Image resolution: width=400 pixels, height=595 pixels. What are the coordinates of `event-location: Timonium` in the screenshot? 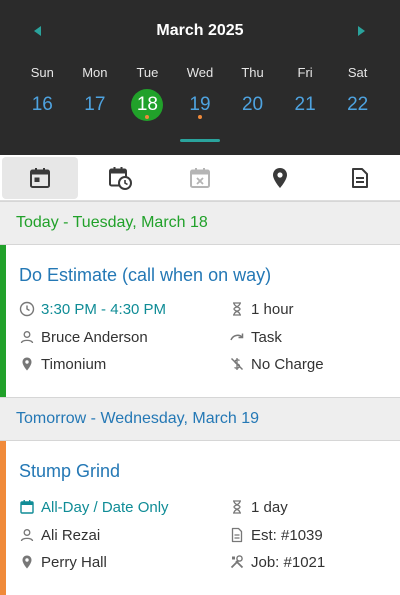 It's located at (62, 364).